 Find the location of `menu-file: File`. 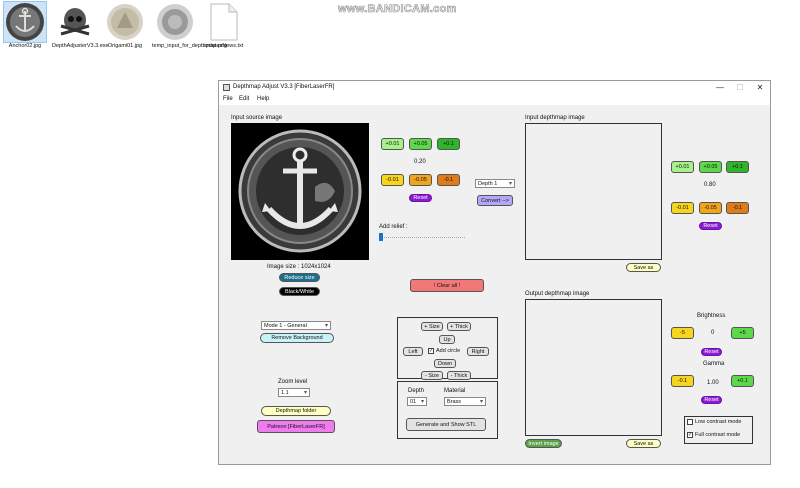

menu-file: File is located at coordinates (228, 99).